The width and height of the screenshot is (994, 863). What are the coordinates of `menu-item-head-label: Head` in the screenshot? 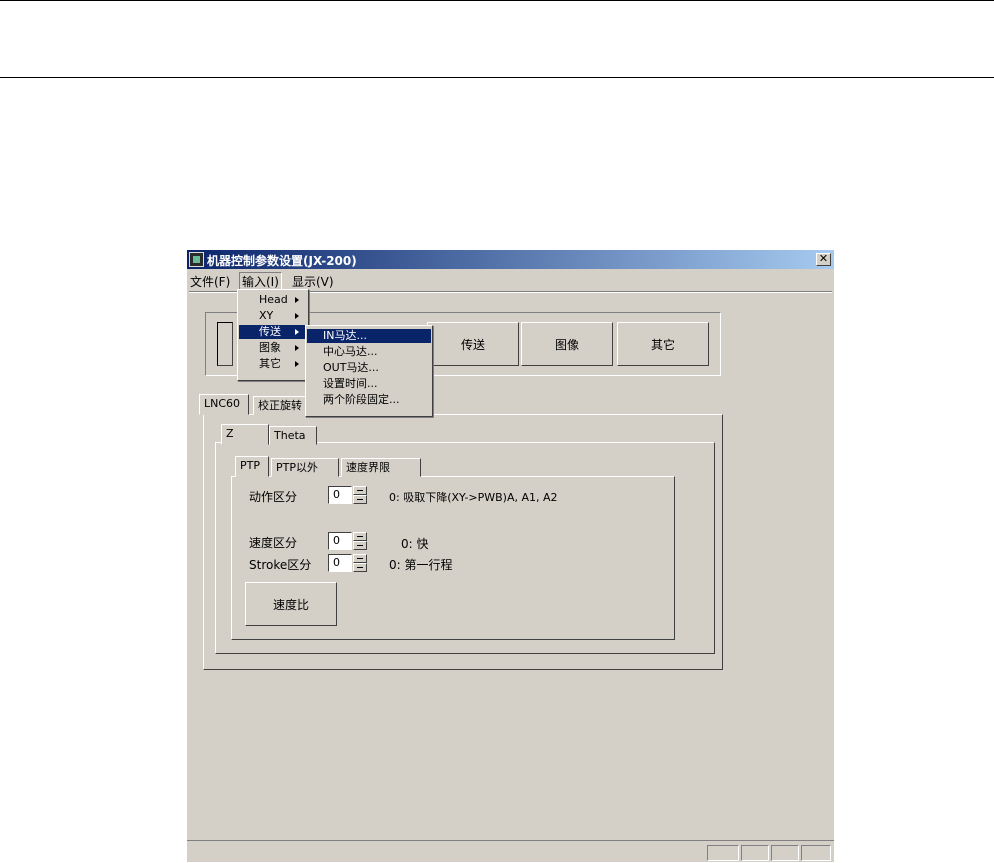 It's located at (273, 299).